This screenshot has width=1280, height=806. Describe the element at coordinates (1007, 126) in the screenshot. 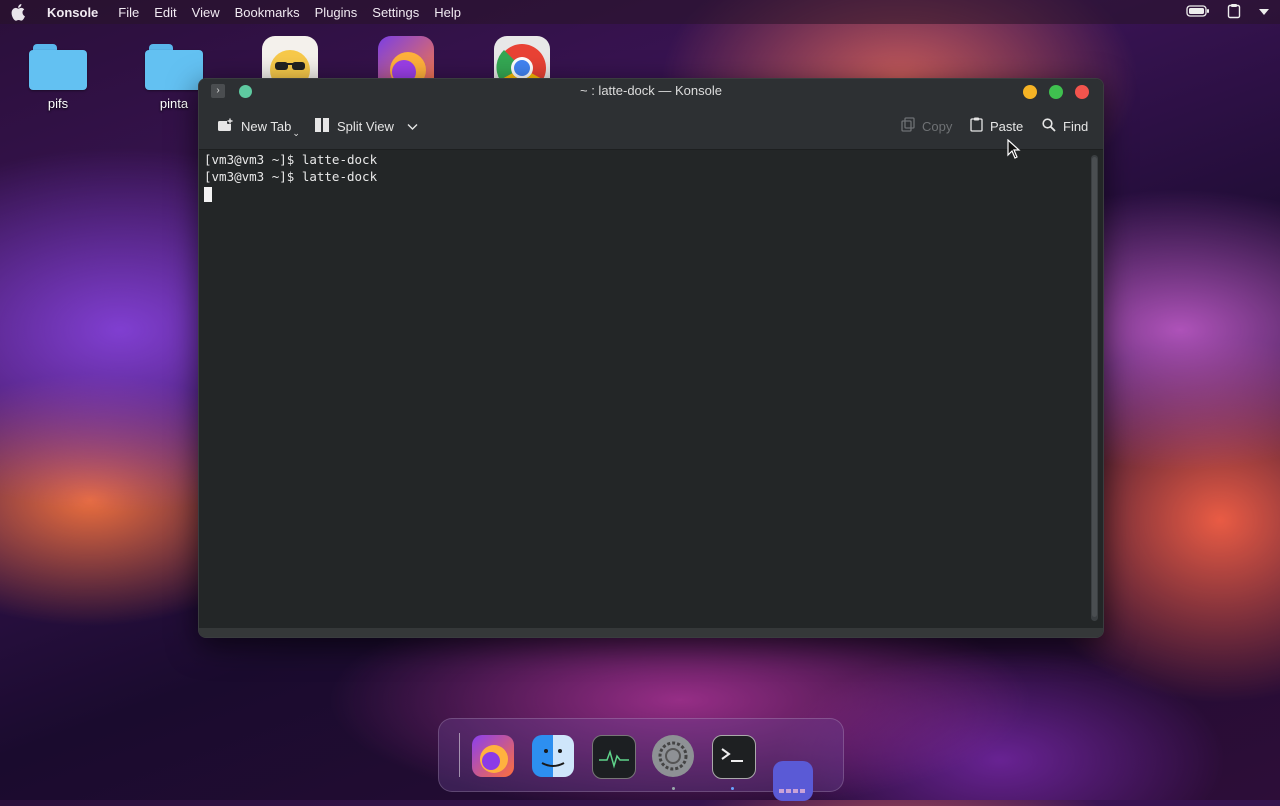

I see `paste-label: Paste` at that location.